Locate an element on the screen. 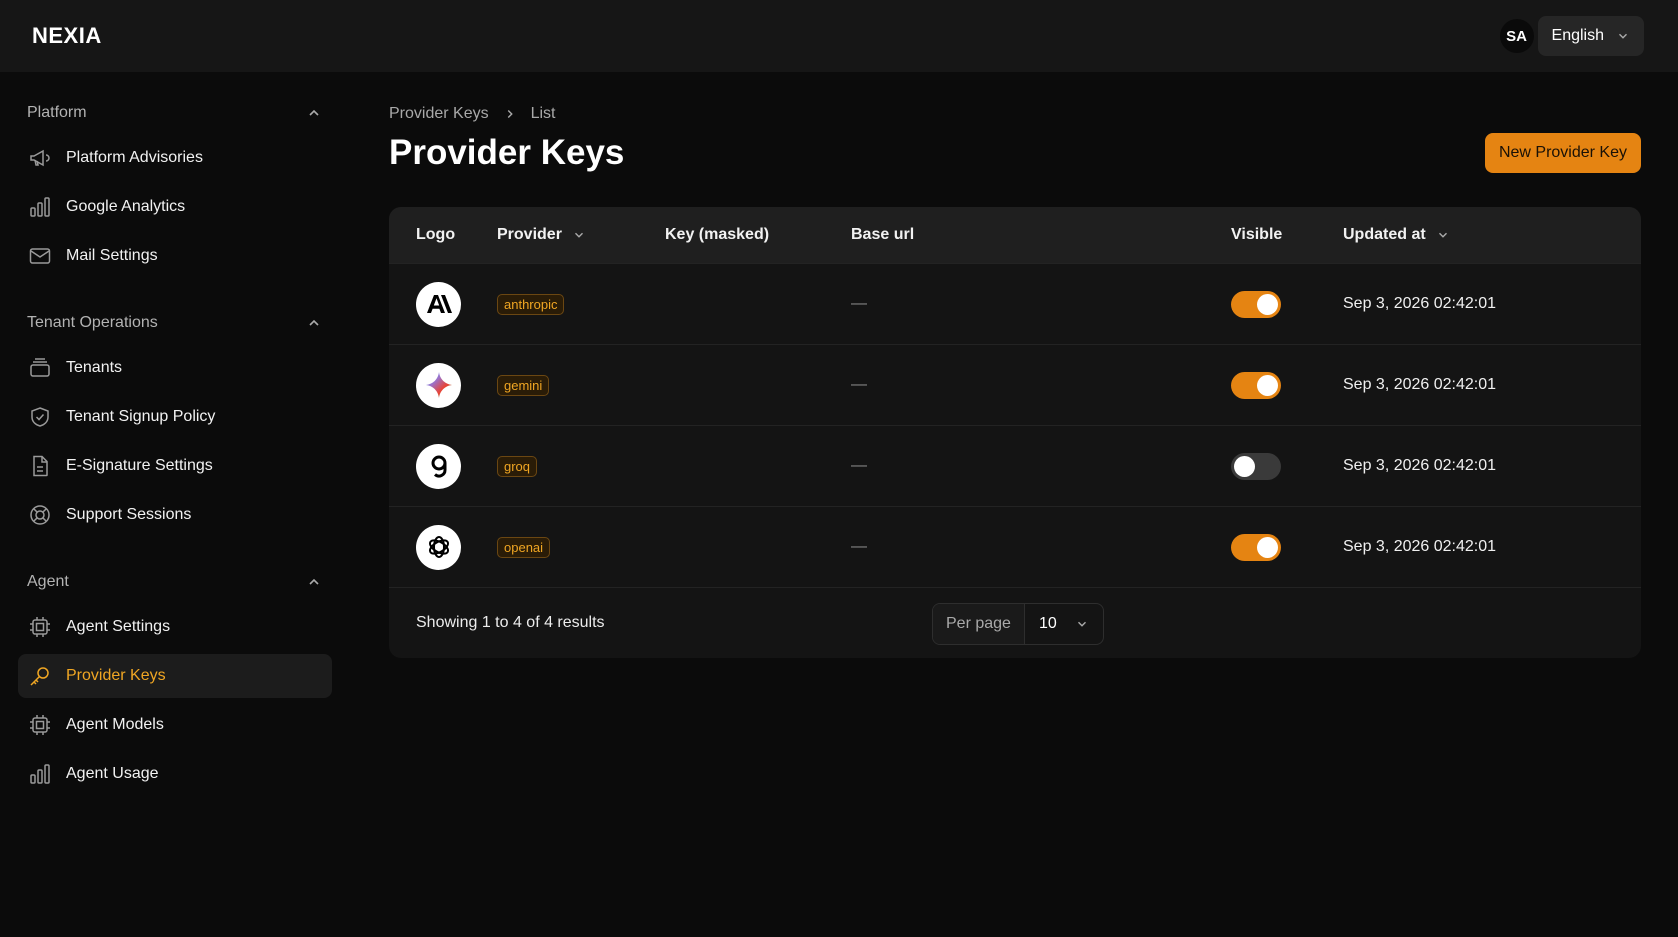 Image resolution: width=1678 pixels, height=937 pixels. sidebar-item-label: Tenants is located at coordinates (94, 367).